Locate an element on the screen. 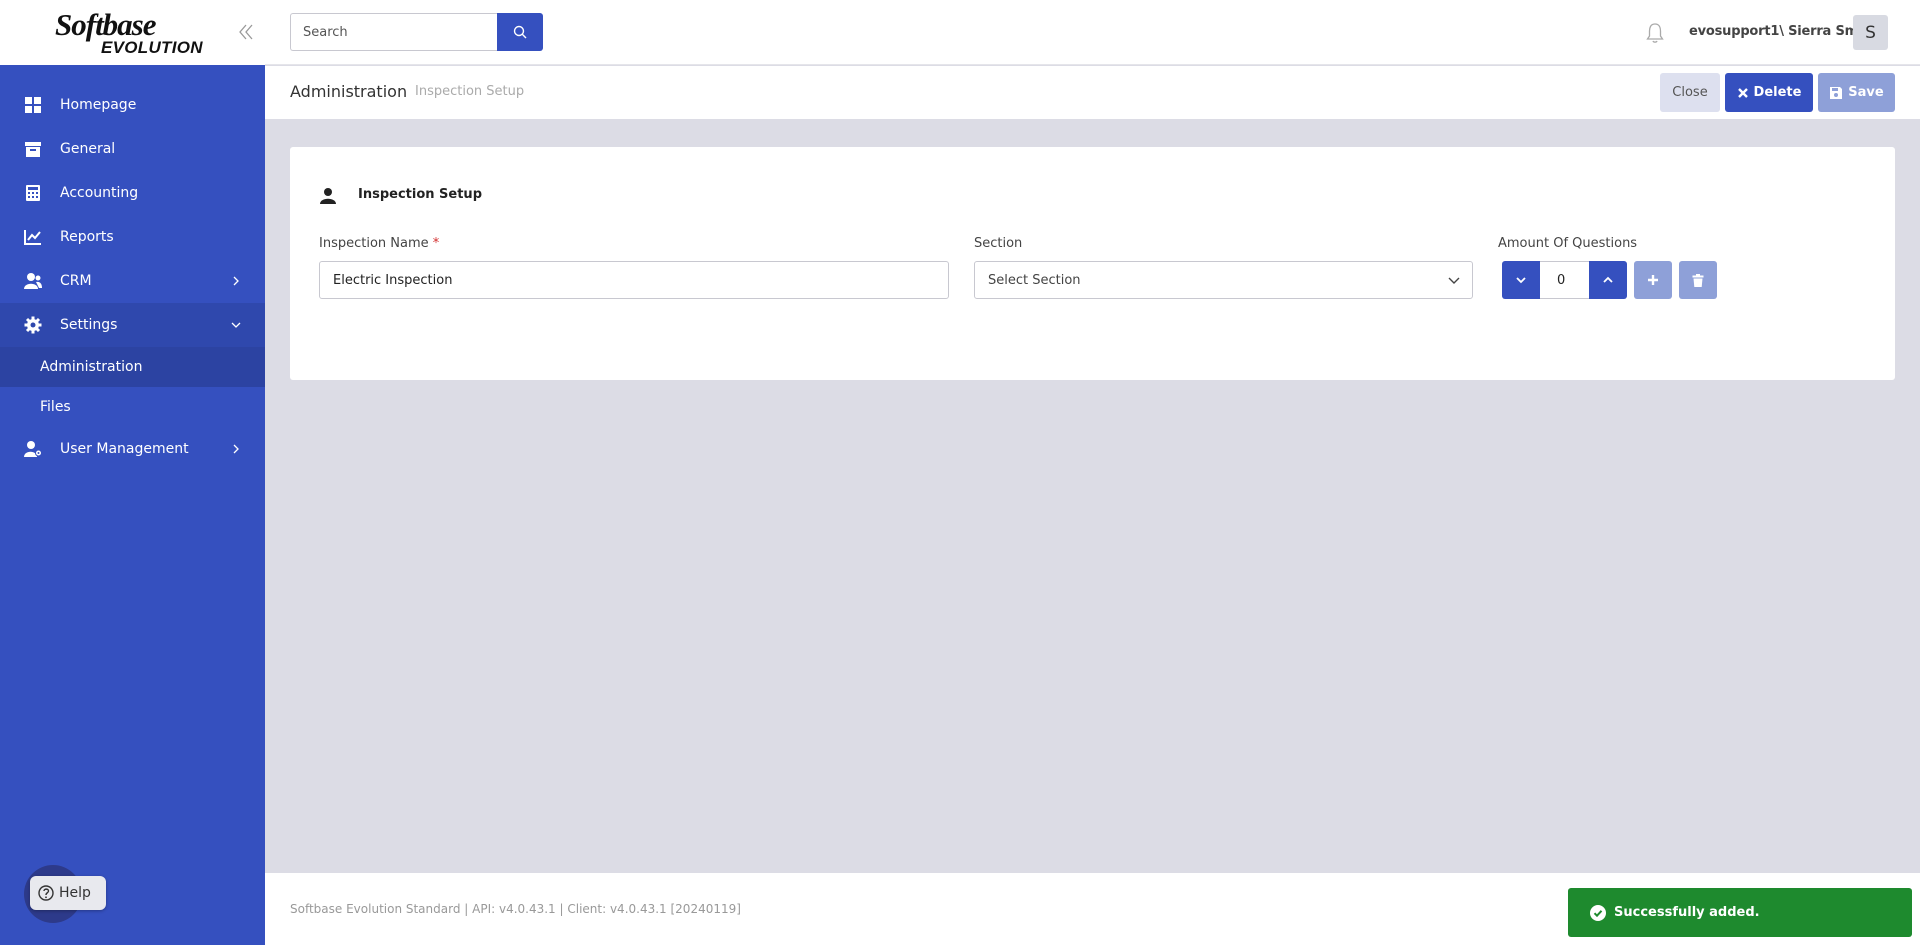 Image resolution: width=1920 pixels, height=945 pixels. inspection-name-label-text: Inspection Name is located at coordinates (374, 243).